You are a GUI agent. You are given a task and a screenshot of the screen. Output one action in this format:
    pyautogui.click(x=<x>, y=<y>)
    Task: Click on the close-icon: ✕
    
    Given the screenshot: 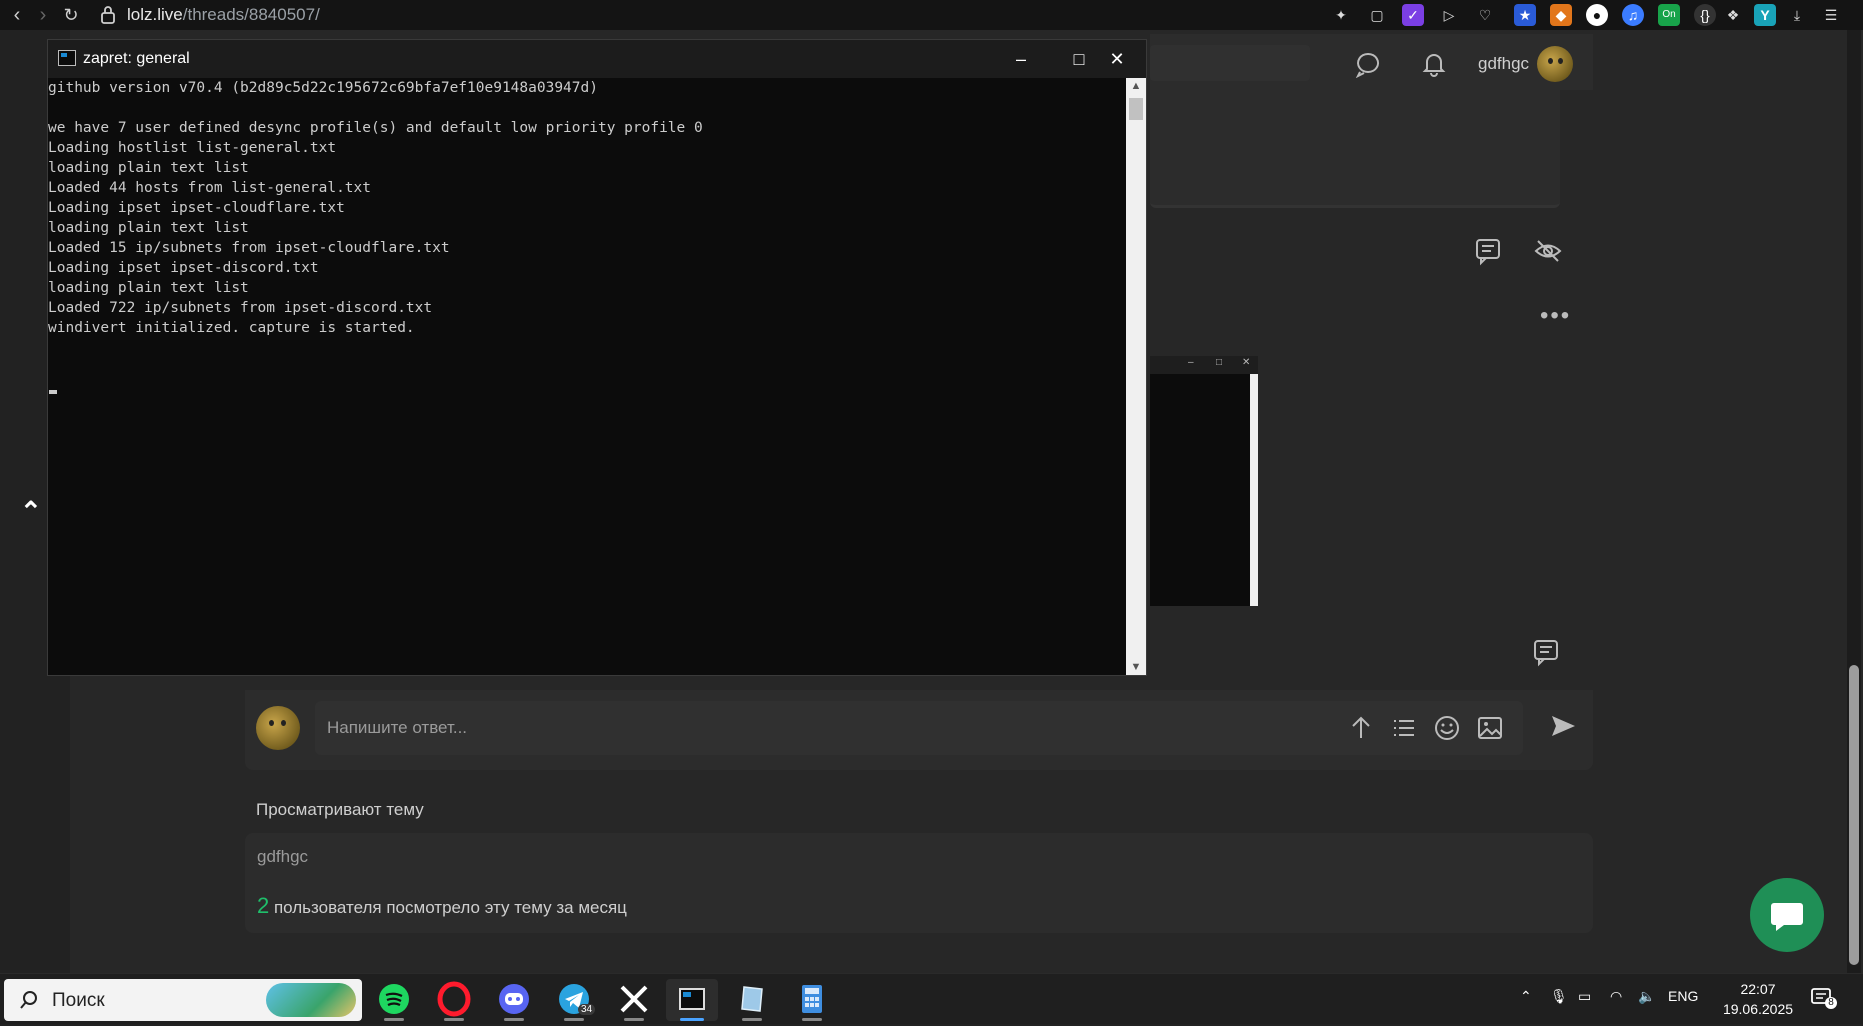 What is the action you would take?
    pyautogui.click(x=1117, y=59)
    